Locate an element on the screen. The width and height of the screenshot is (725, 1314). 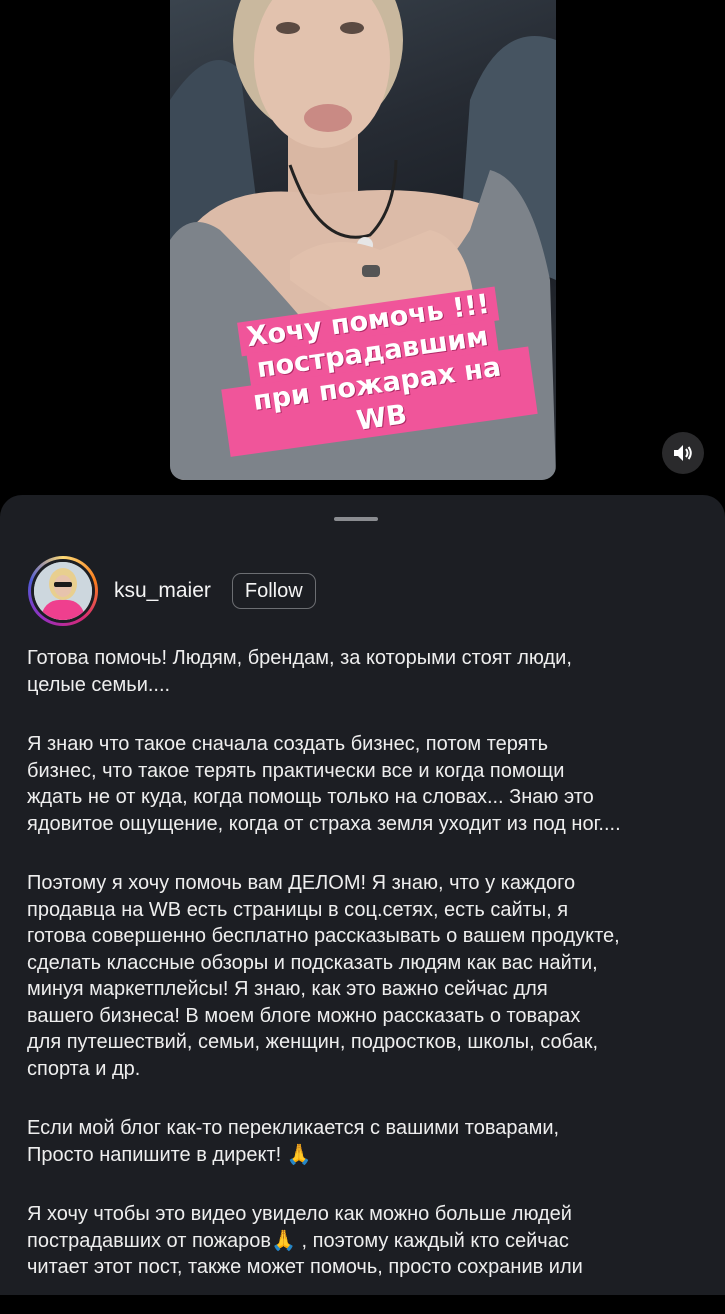
follow-button: Follow is located at coordinates (273, 591).